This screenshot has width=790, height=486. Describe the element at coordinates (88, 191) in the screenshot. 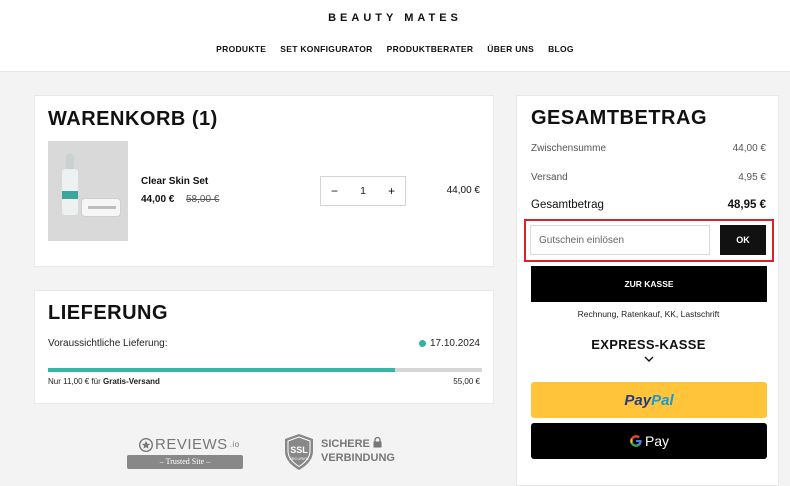

I see `product-image` at that location.